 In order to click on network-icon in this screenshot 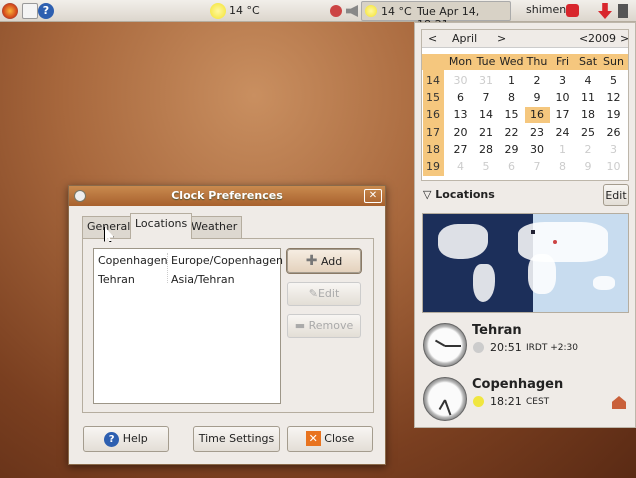, I will do `click(336, 11)`.